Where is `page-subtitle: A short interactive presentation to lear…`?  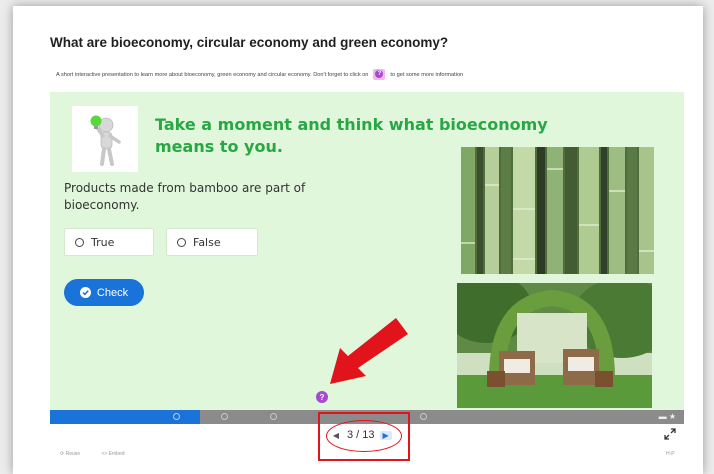
page-subtitle: A short interactive presentation to lear… is located at coordinates (260, 74).